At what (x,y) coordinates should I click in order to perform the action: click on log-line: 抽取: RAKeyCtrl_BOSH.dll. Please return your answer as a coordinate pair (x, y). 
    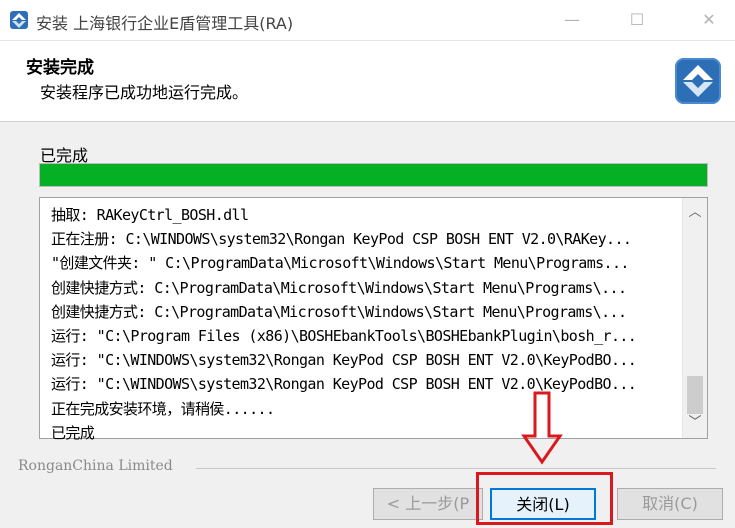
    Looking at the image, I should click on (150, 215).